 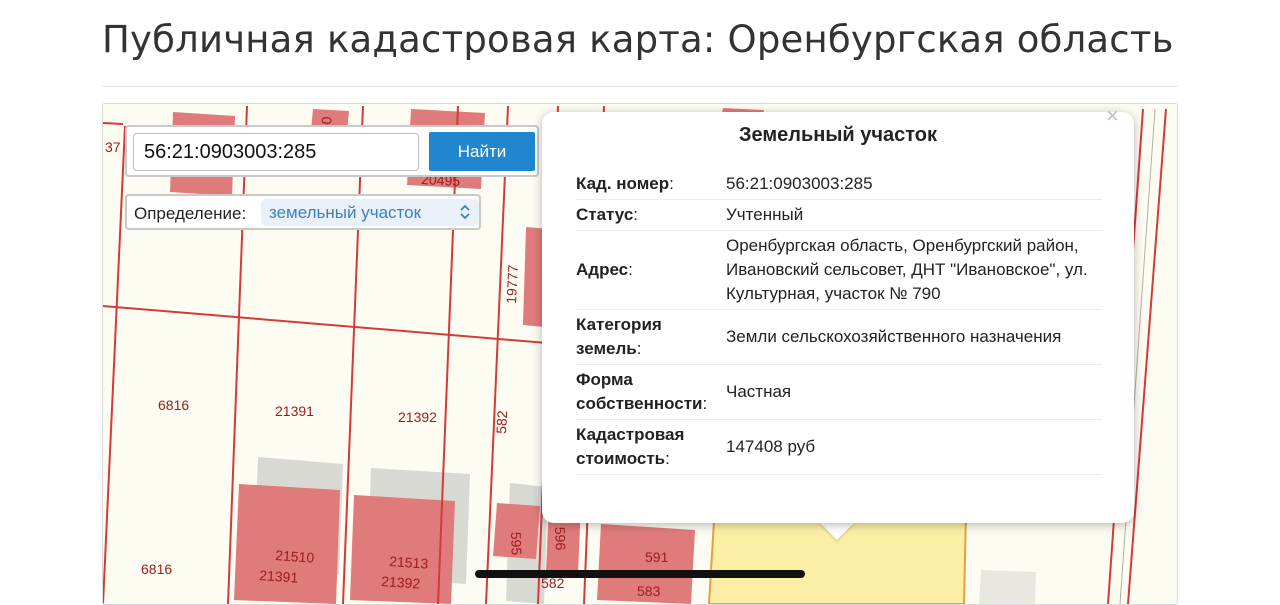 What do you see at coordinates (623, 183) in the screenshot?
I see `info-key-text: Кад. номер` at bounding box center [623, 183].